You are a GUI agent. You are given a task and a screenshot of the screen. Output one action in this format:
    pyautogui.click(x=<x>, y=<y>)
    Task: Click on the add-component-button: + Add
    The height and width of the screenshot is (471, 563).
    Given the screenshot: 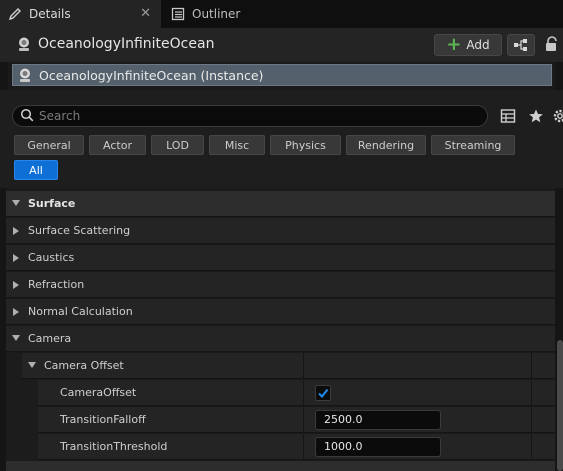 What is the action you would take?
    pyautogui.click(x=468, y=45)
    